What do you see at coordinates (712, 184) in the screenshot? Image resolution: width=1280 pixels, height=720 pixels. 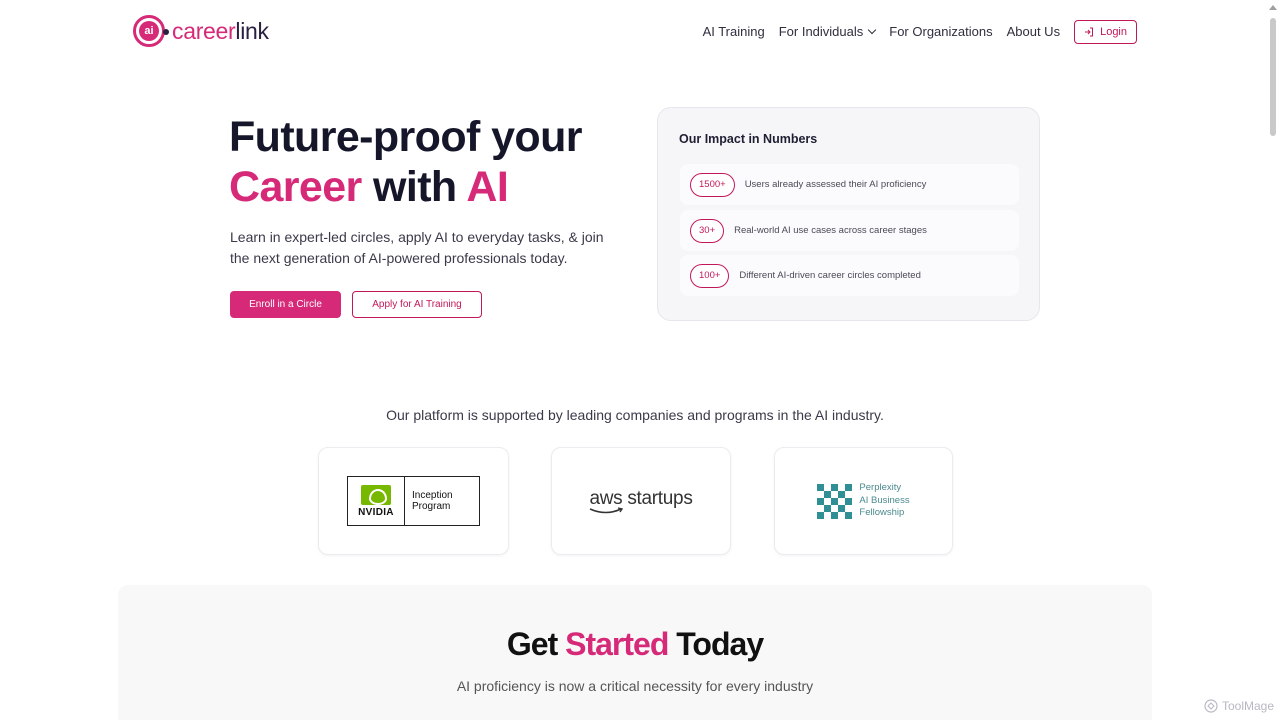 I see `impact-badge: 1500+` at bounding box center [712, 184].